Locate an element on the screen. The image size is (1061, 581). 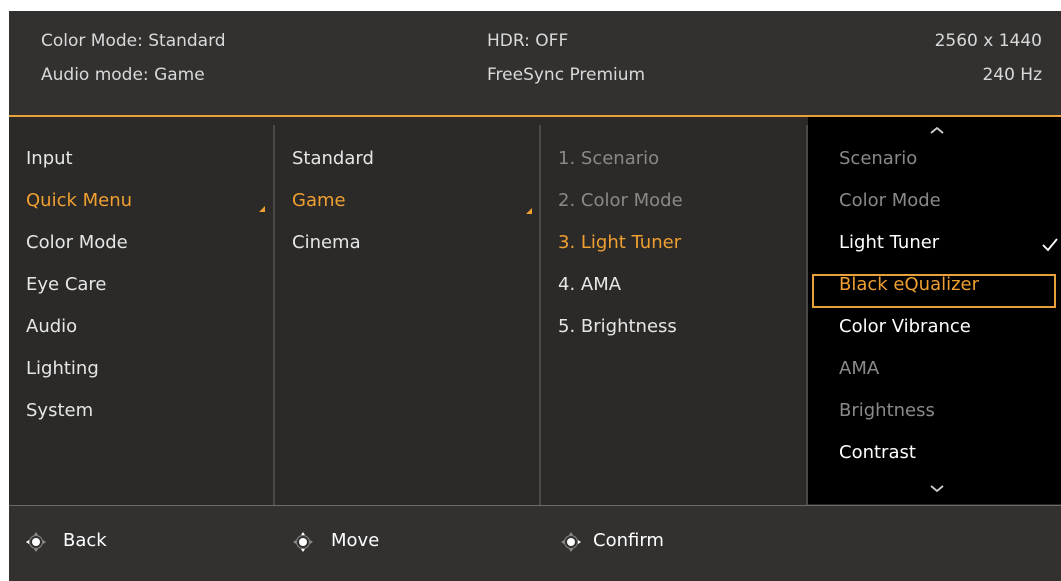
menu-item-quick-menu: Quick Menu is located at coordinates (79, 200).